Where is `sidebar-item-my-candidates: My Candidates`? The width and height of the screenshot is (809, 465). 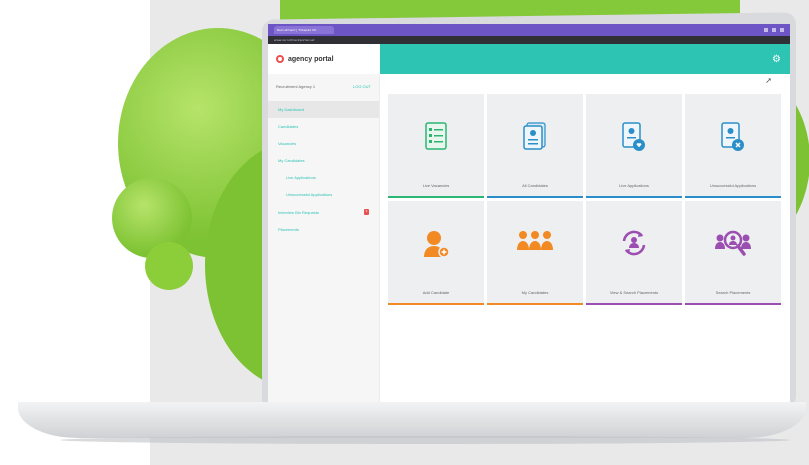 sidebar-item-my-candidates: My Candidates is located at coordinates (323, 160).